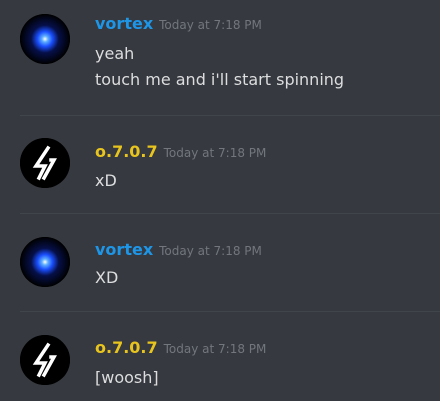 The height and width of the screenshot is (401, 440). What do you see at coordinates (107, 277) in the screenshot?
I see `message-text: XD` at bounding box center [107, 277].